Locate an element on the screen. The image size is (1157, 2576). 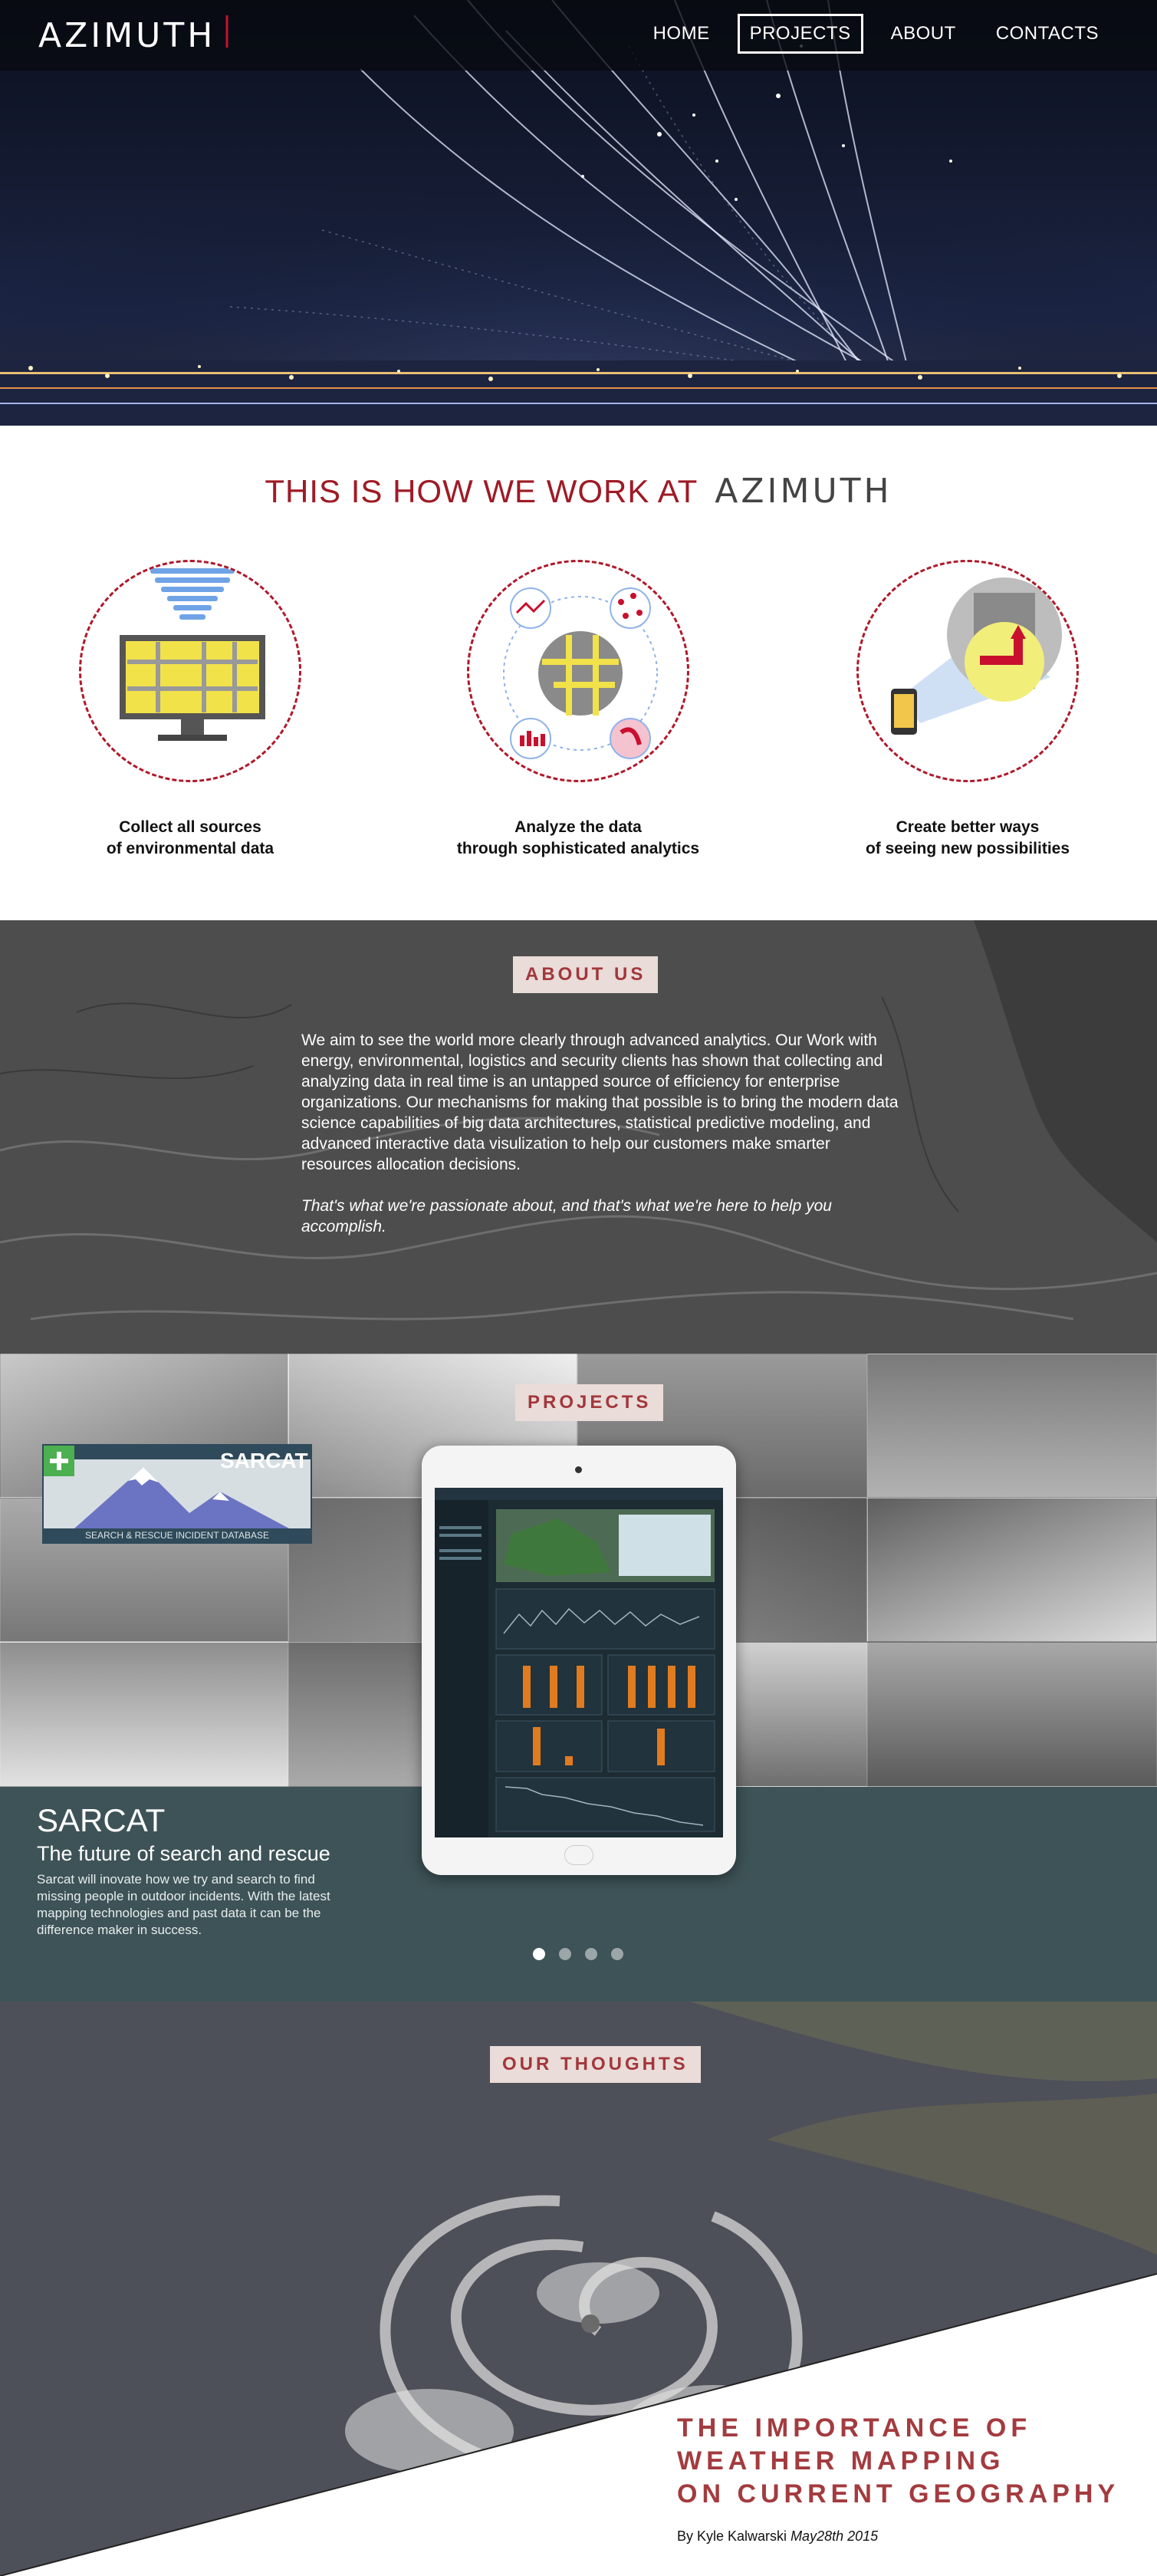
step-analyze-illustration is located at coordinates (578, 671).